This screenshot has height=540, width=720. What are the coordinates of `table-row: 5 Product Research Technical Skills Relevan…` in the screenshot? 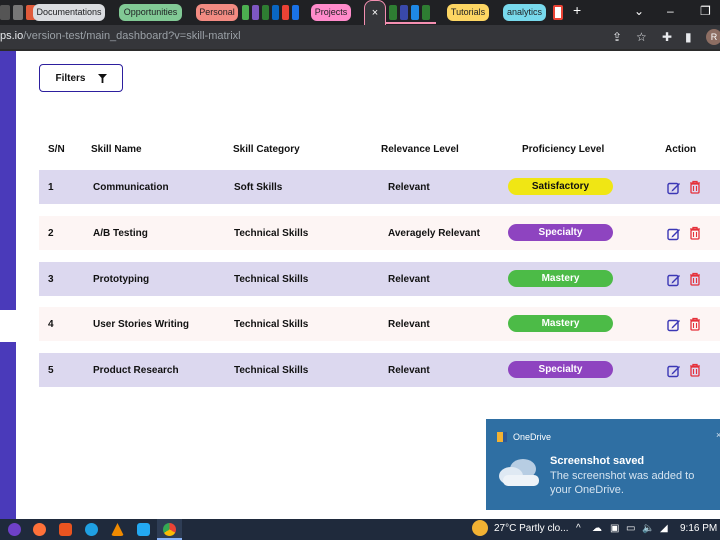 It's located at (379, 370).